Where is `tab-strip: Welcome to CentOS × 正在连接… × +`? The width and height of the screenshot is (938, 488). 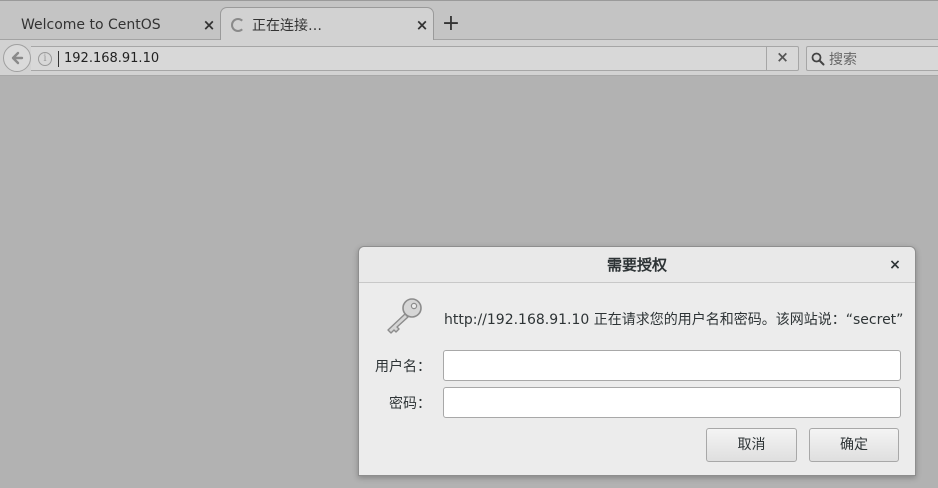 tab-strip: Welcome to CentOS × 正在连接… × + is located at coordinates (469, 21).